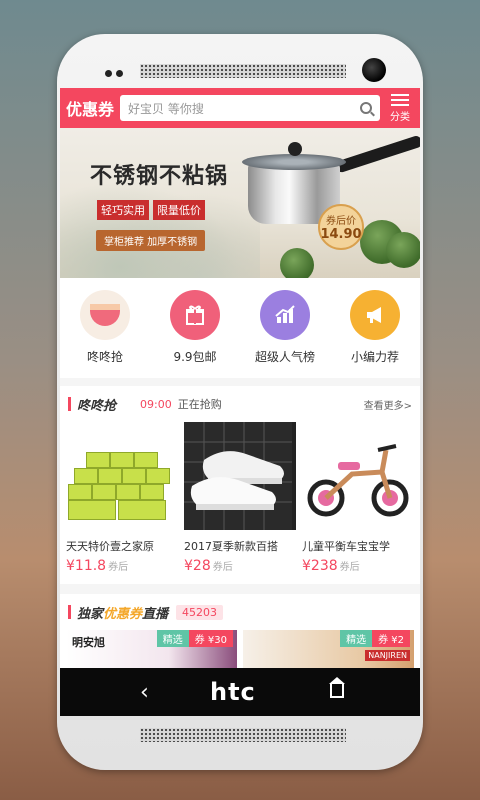  What do you see at coordinates (377, 154) in the screenshot?
I see `pot-handle` at bounding box center [377, 154].